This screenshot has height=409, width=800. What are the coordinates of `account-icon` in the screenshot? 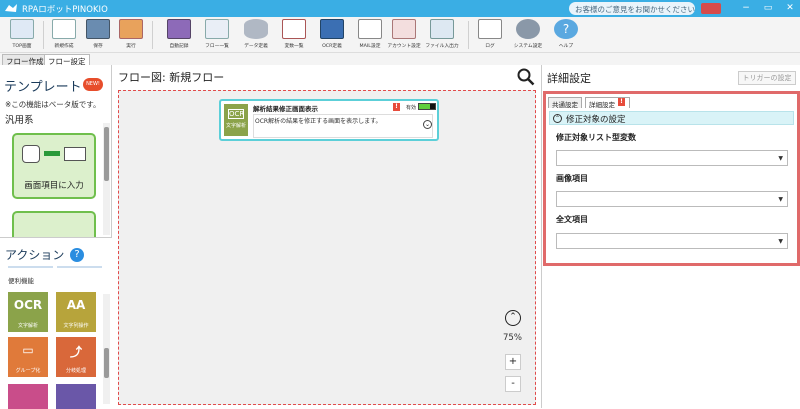 It's located at (404, 29).